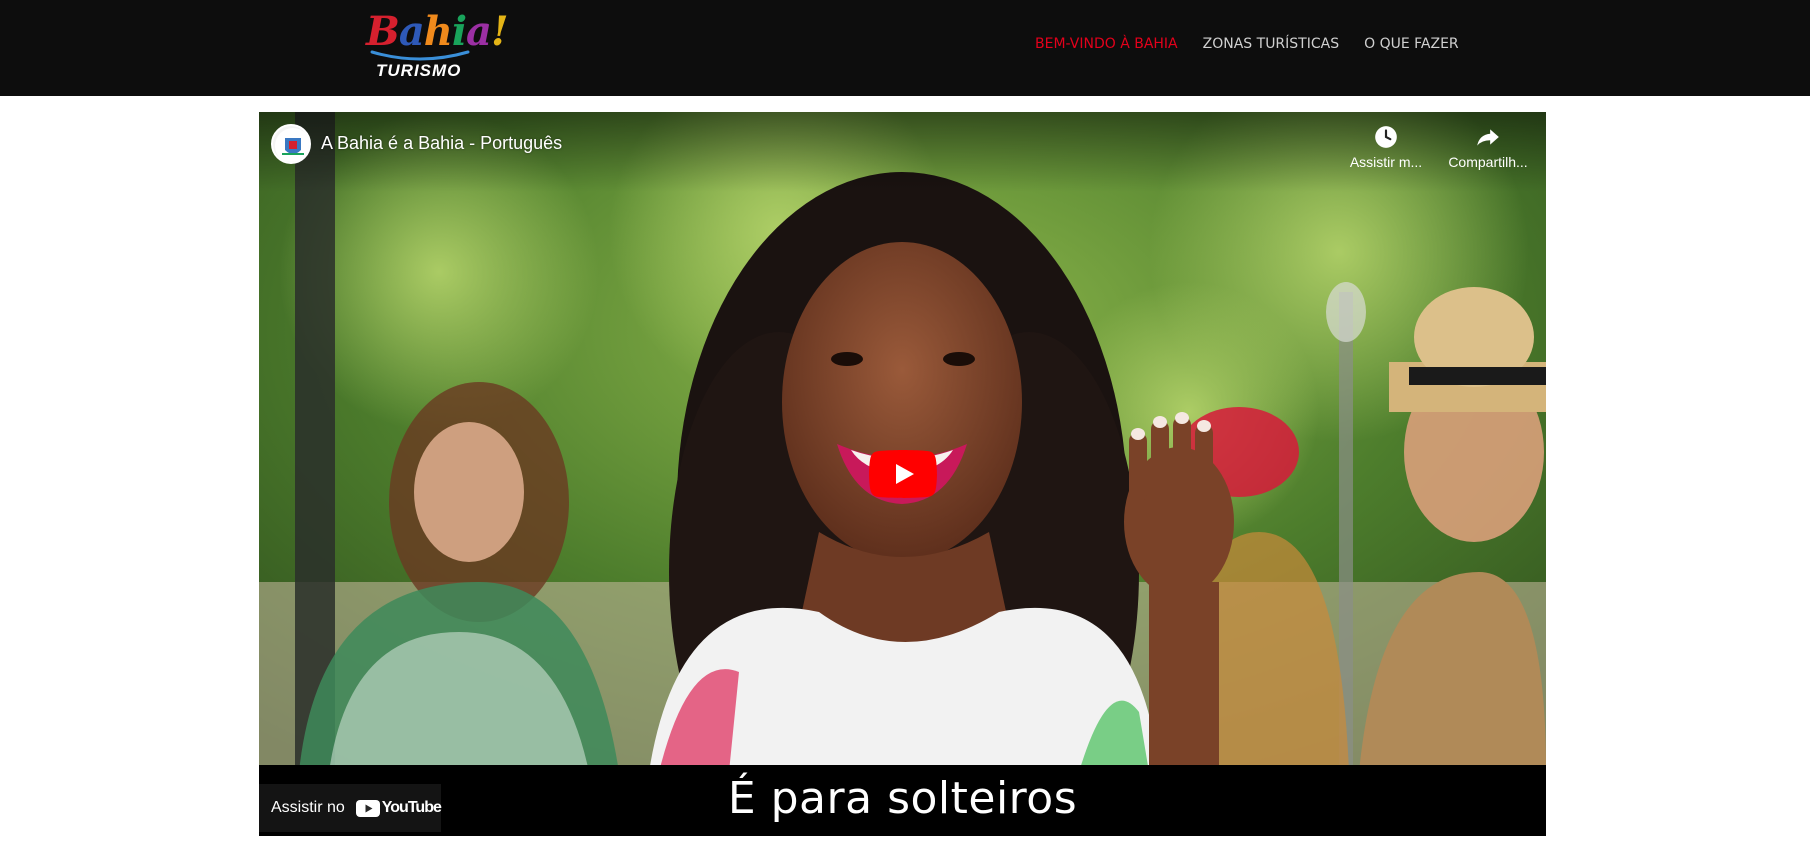 This screenshot has width=1810, height=842. What do you see at coordinates (308, 807) in the screenshot?
I see `watch-on-label: Assistir no` at bounding box center [308, 807].